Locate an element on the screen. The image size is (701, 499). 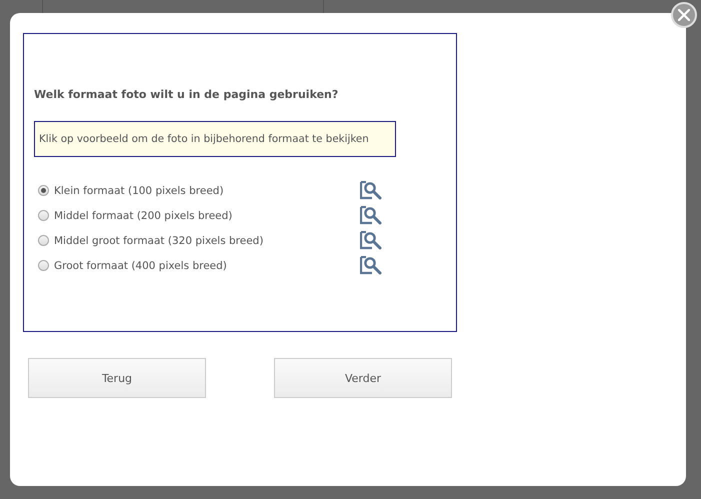
option-label: Middel formaat (200 pixels breed) is located at coordinates (207, 216).